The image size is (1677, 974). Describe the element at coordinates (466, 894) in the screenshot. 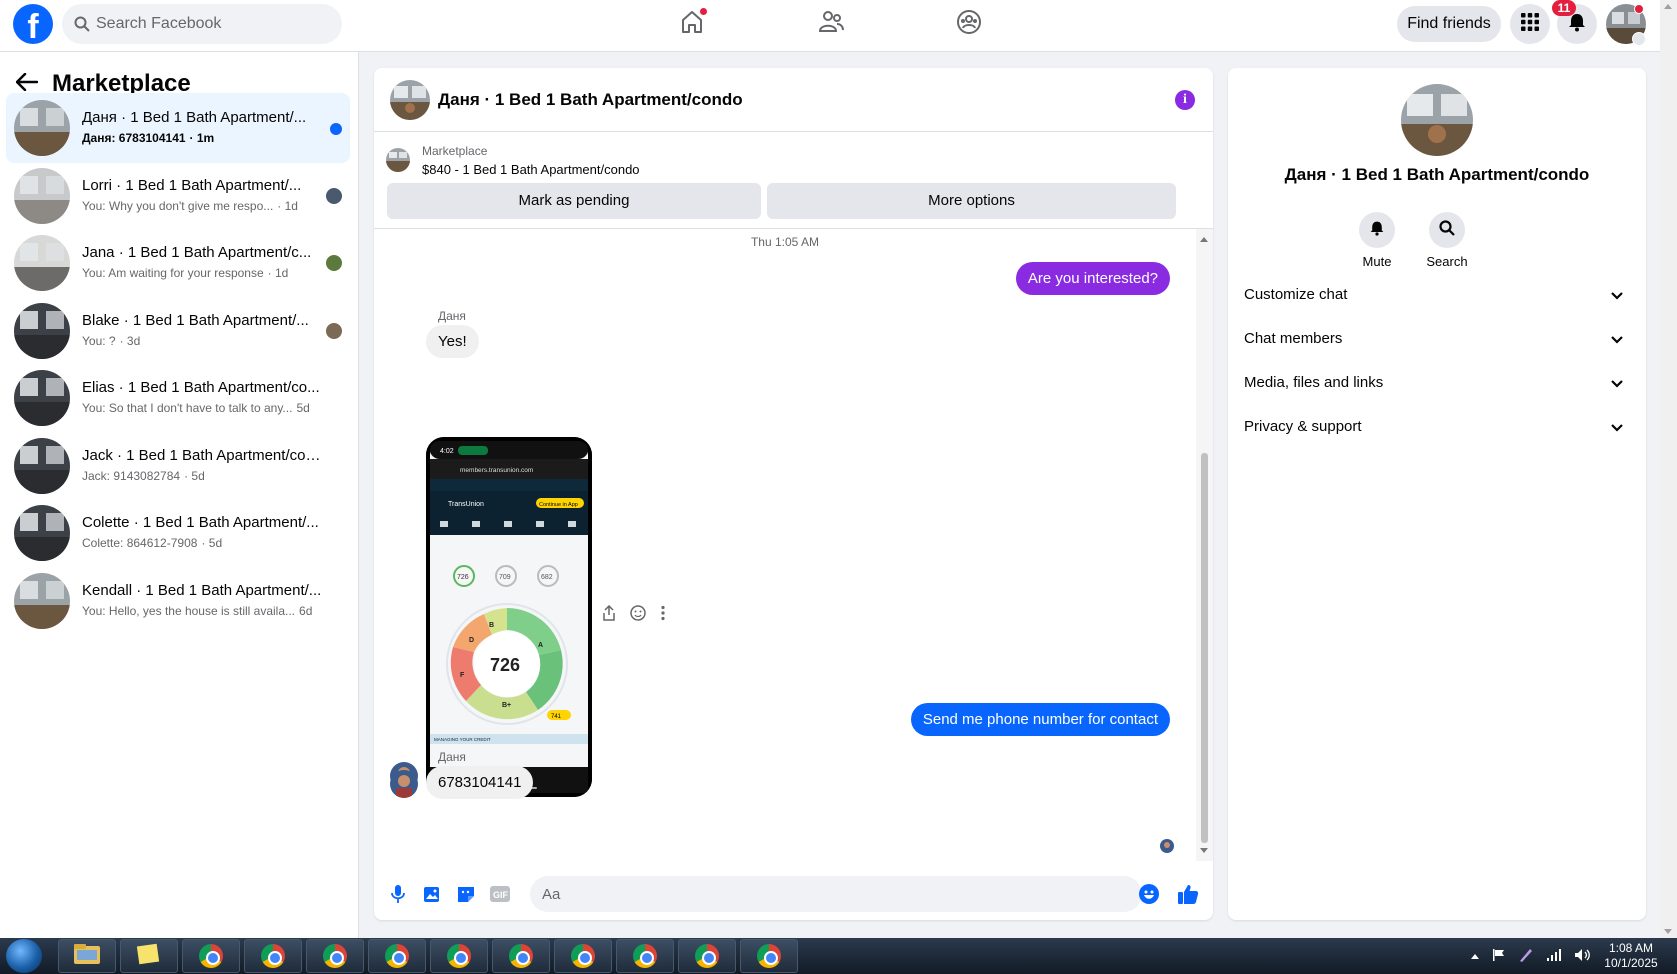

I see `sticker-icon` at that location.